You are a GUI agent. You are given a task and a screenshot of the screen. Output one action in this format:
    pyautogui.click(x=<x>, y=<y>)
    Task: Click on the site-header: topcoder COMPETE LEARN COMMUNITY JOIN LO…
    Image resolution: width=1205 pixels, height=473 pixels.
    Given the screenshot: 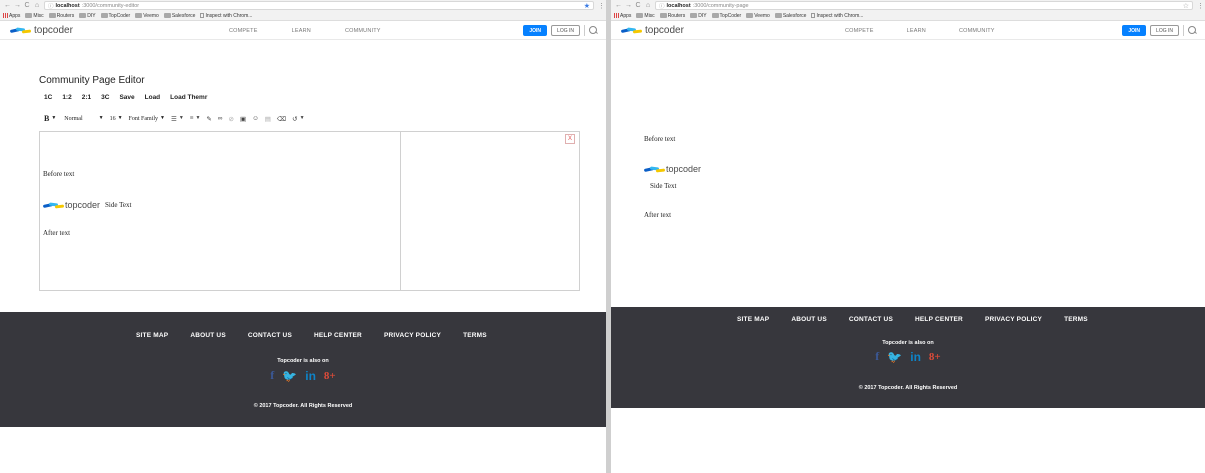 What is the action you would take?
    pyautogui.click(x=908, y=30)
    